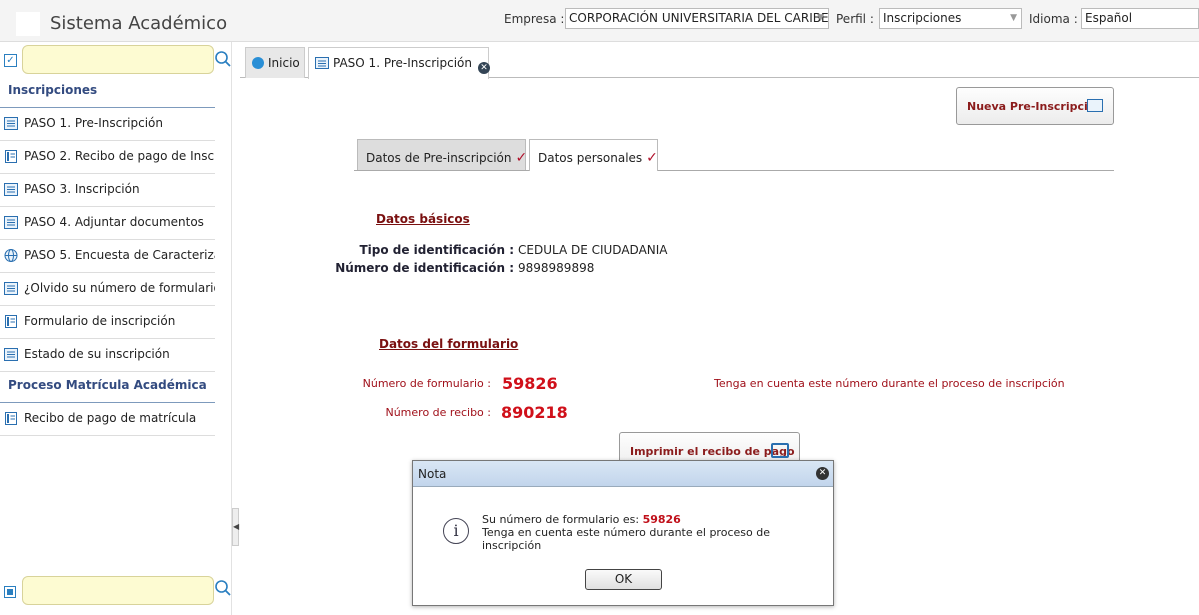 This screenshot has width=1199, height=615. I want to click on sidebar-item-label: Formulario de inscripción, so click(100, 321).